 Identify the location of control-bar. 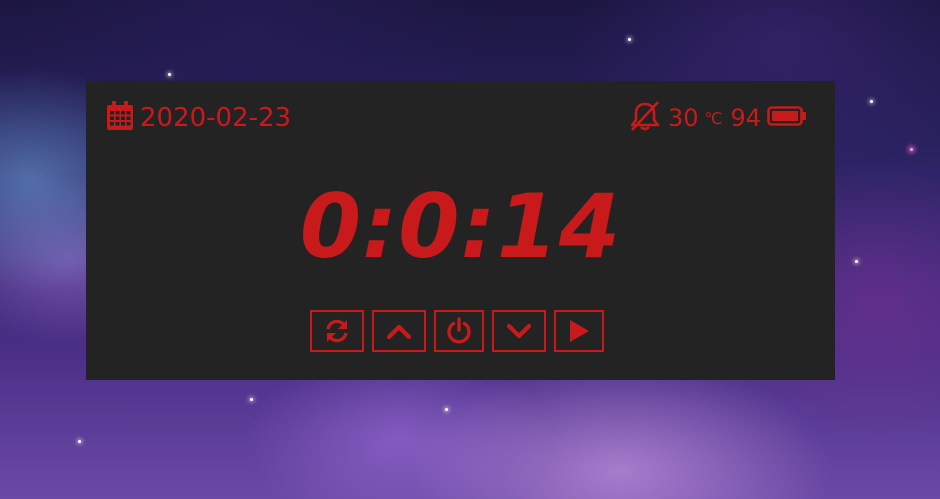
(457, 331).